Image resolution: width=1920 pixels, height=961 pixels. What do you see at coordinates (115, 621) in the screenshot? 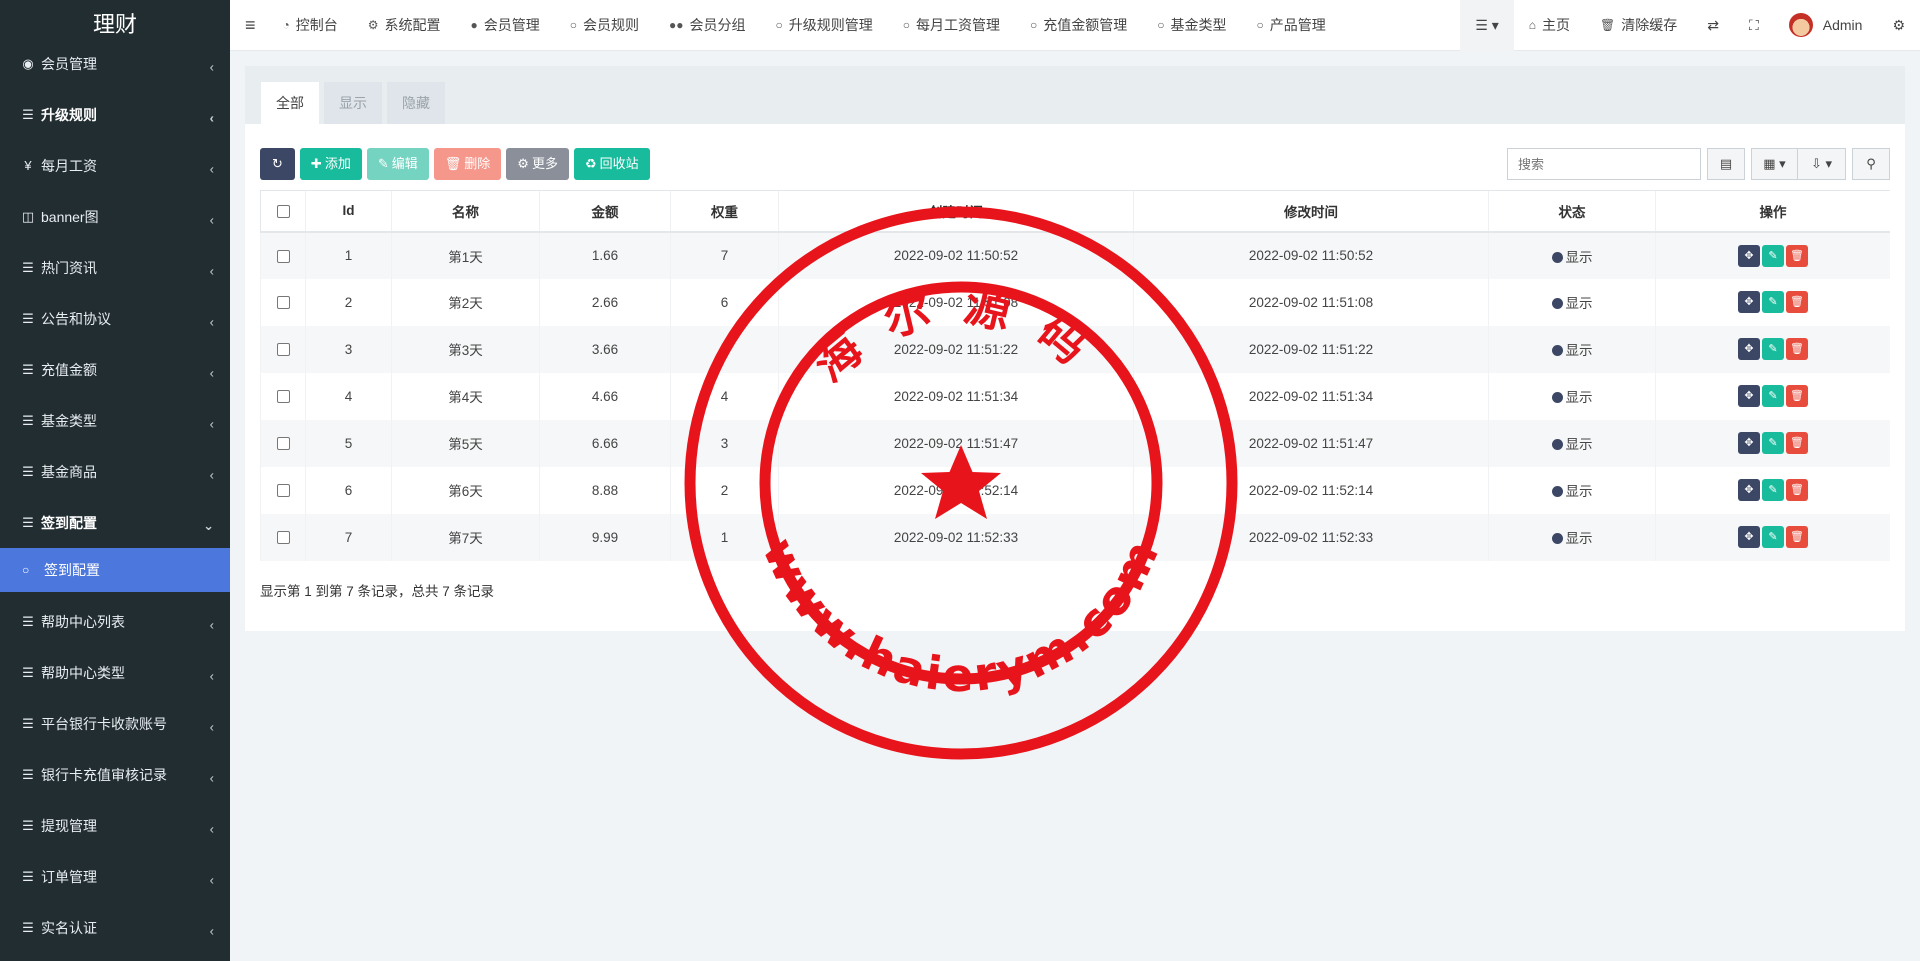
I see `sidebar-item: ☰ 帮助中心列表 ‹` at bounding box center [115, 621].